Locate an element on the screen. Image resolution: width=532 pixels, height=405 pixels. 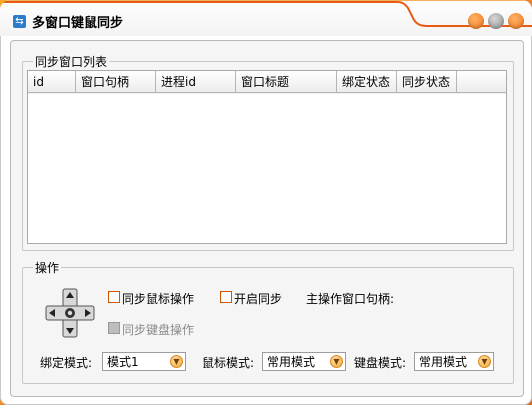
mouse-mode-select: 常用模式 ▼ is located at coordinates (304, 361).